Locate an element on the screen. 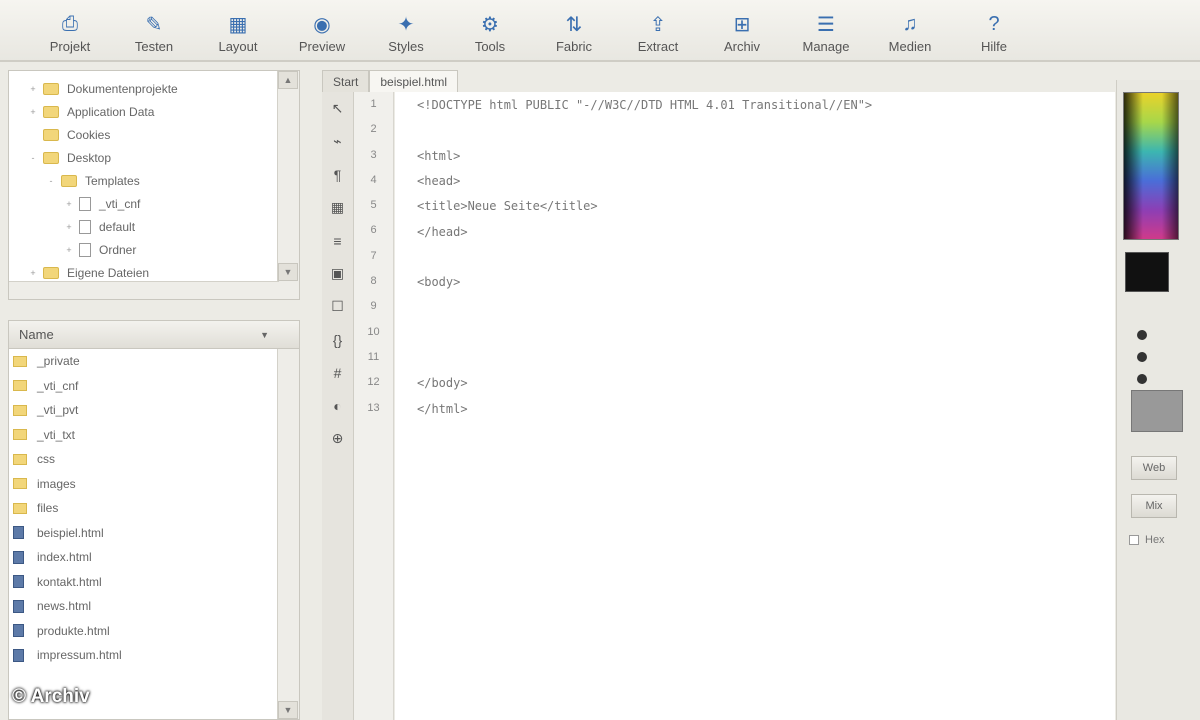 The image size is (1200, 720). hex-checkbox is located at coordinates (1134, 540).